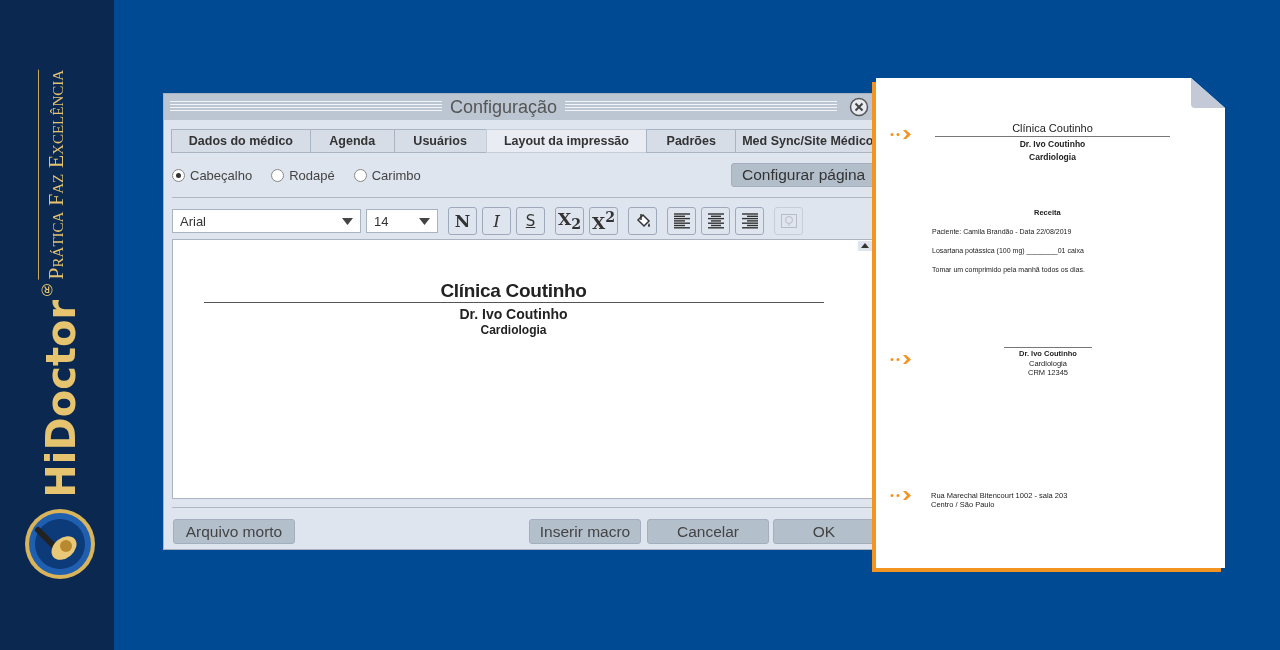 The width and height of the screenshot is (1280, 650). I want to click on align-center-icon, so click(715, 221).